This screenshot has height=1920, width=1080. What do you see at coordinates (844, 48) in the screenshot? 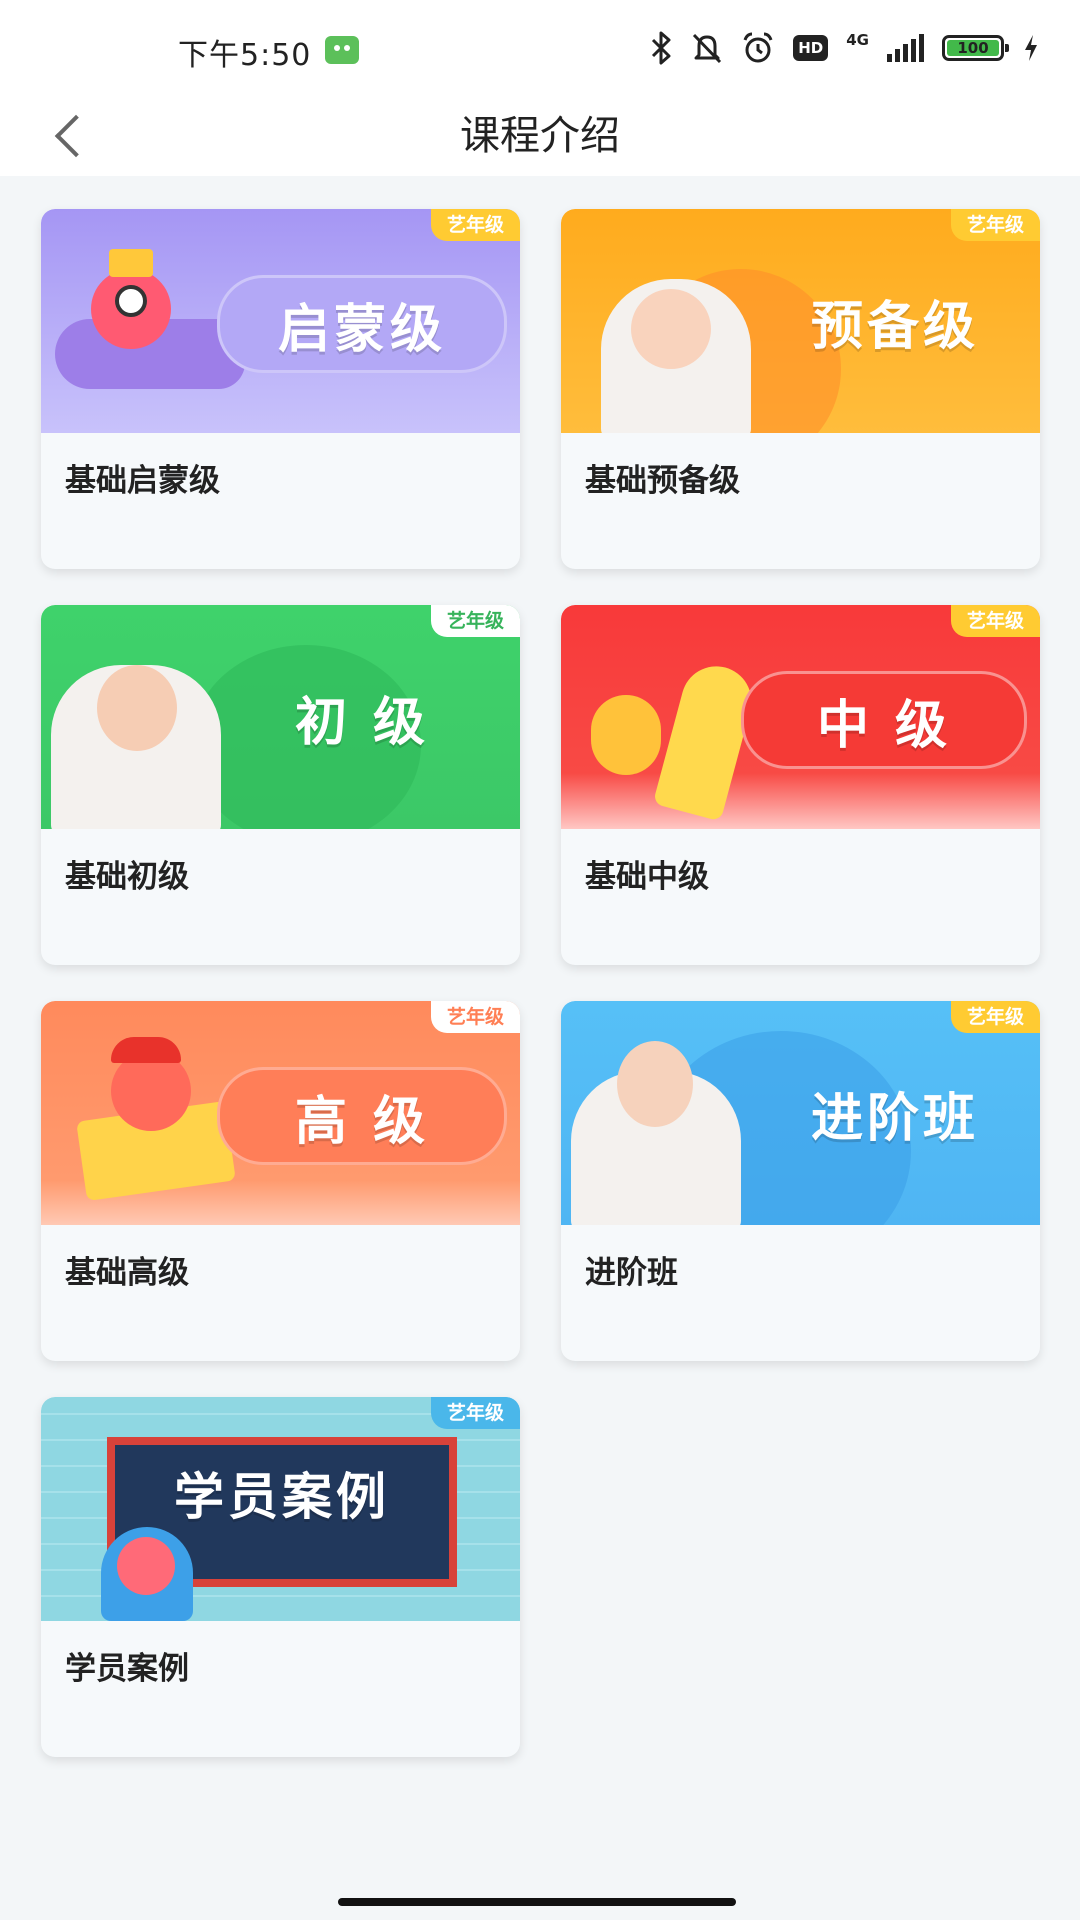
I see `status-icons: HD 4G 100` at bounding box center [844, 48].